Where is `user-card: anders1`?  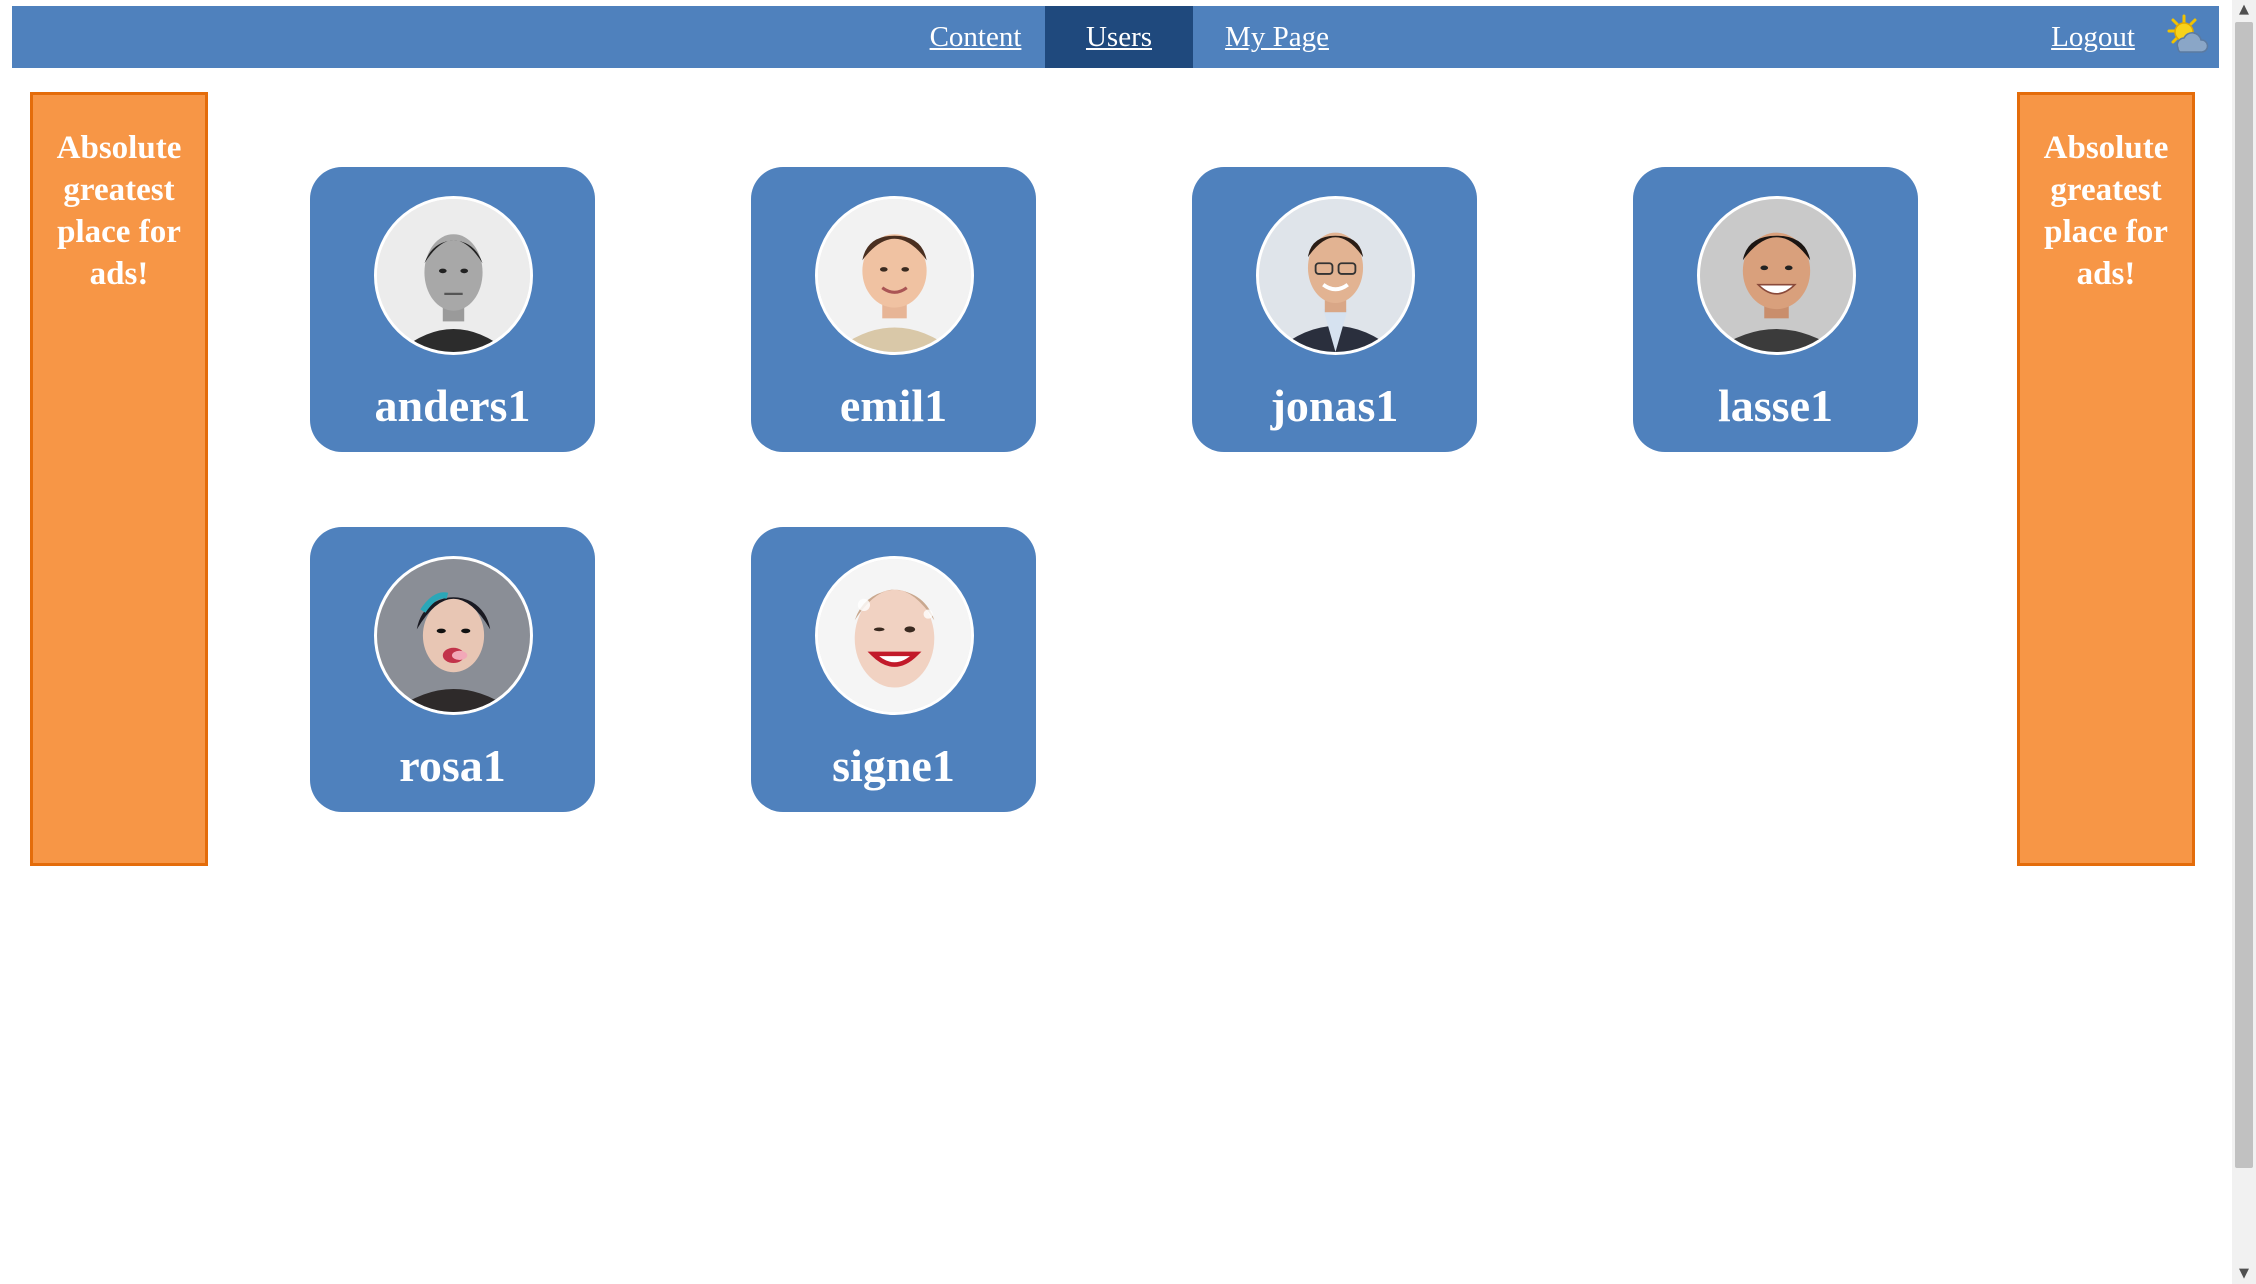 user-card: anders1 is located at coordinates (452, 309).